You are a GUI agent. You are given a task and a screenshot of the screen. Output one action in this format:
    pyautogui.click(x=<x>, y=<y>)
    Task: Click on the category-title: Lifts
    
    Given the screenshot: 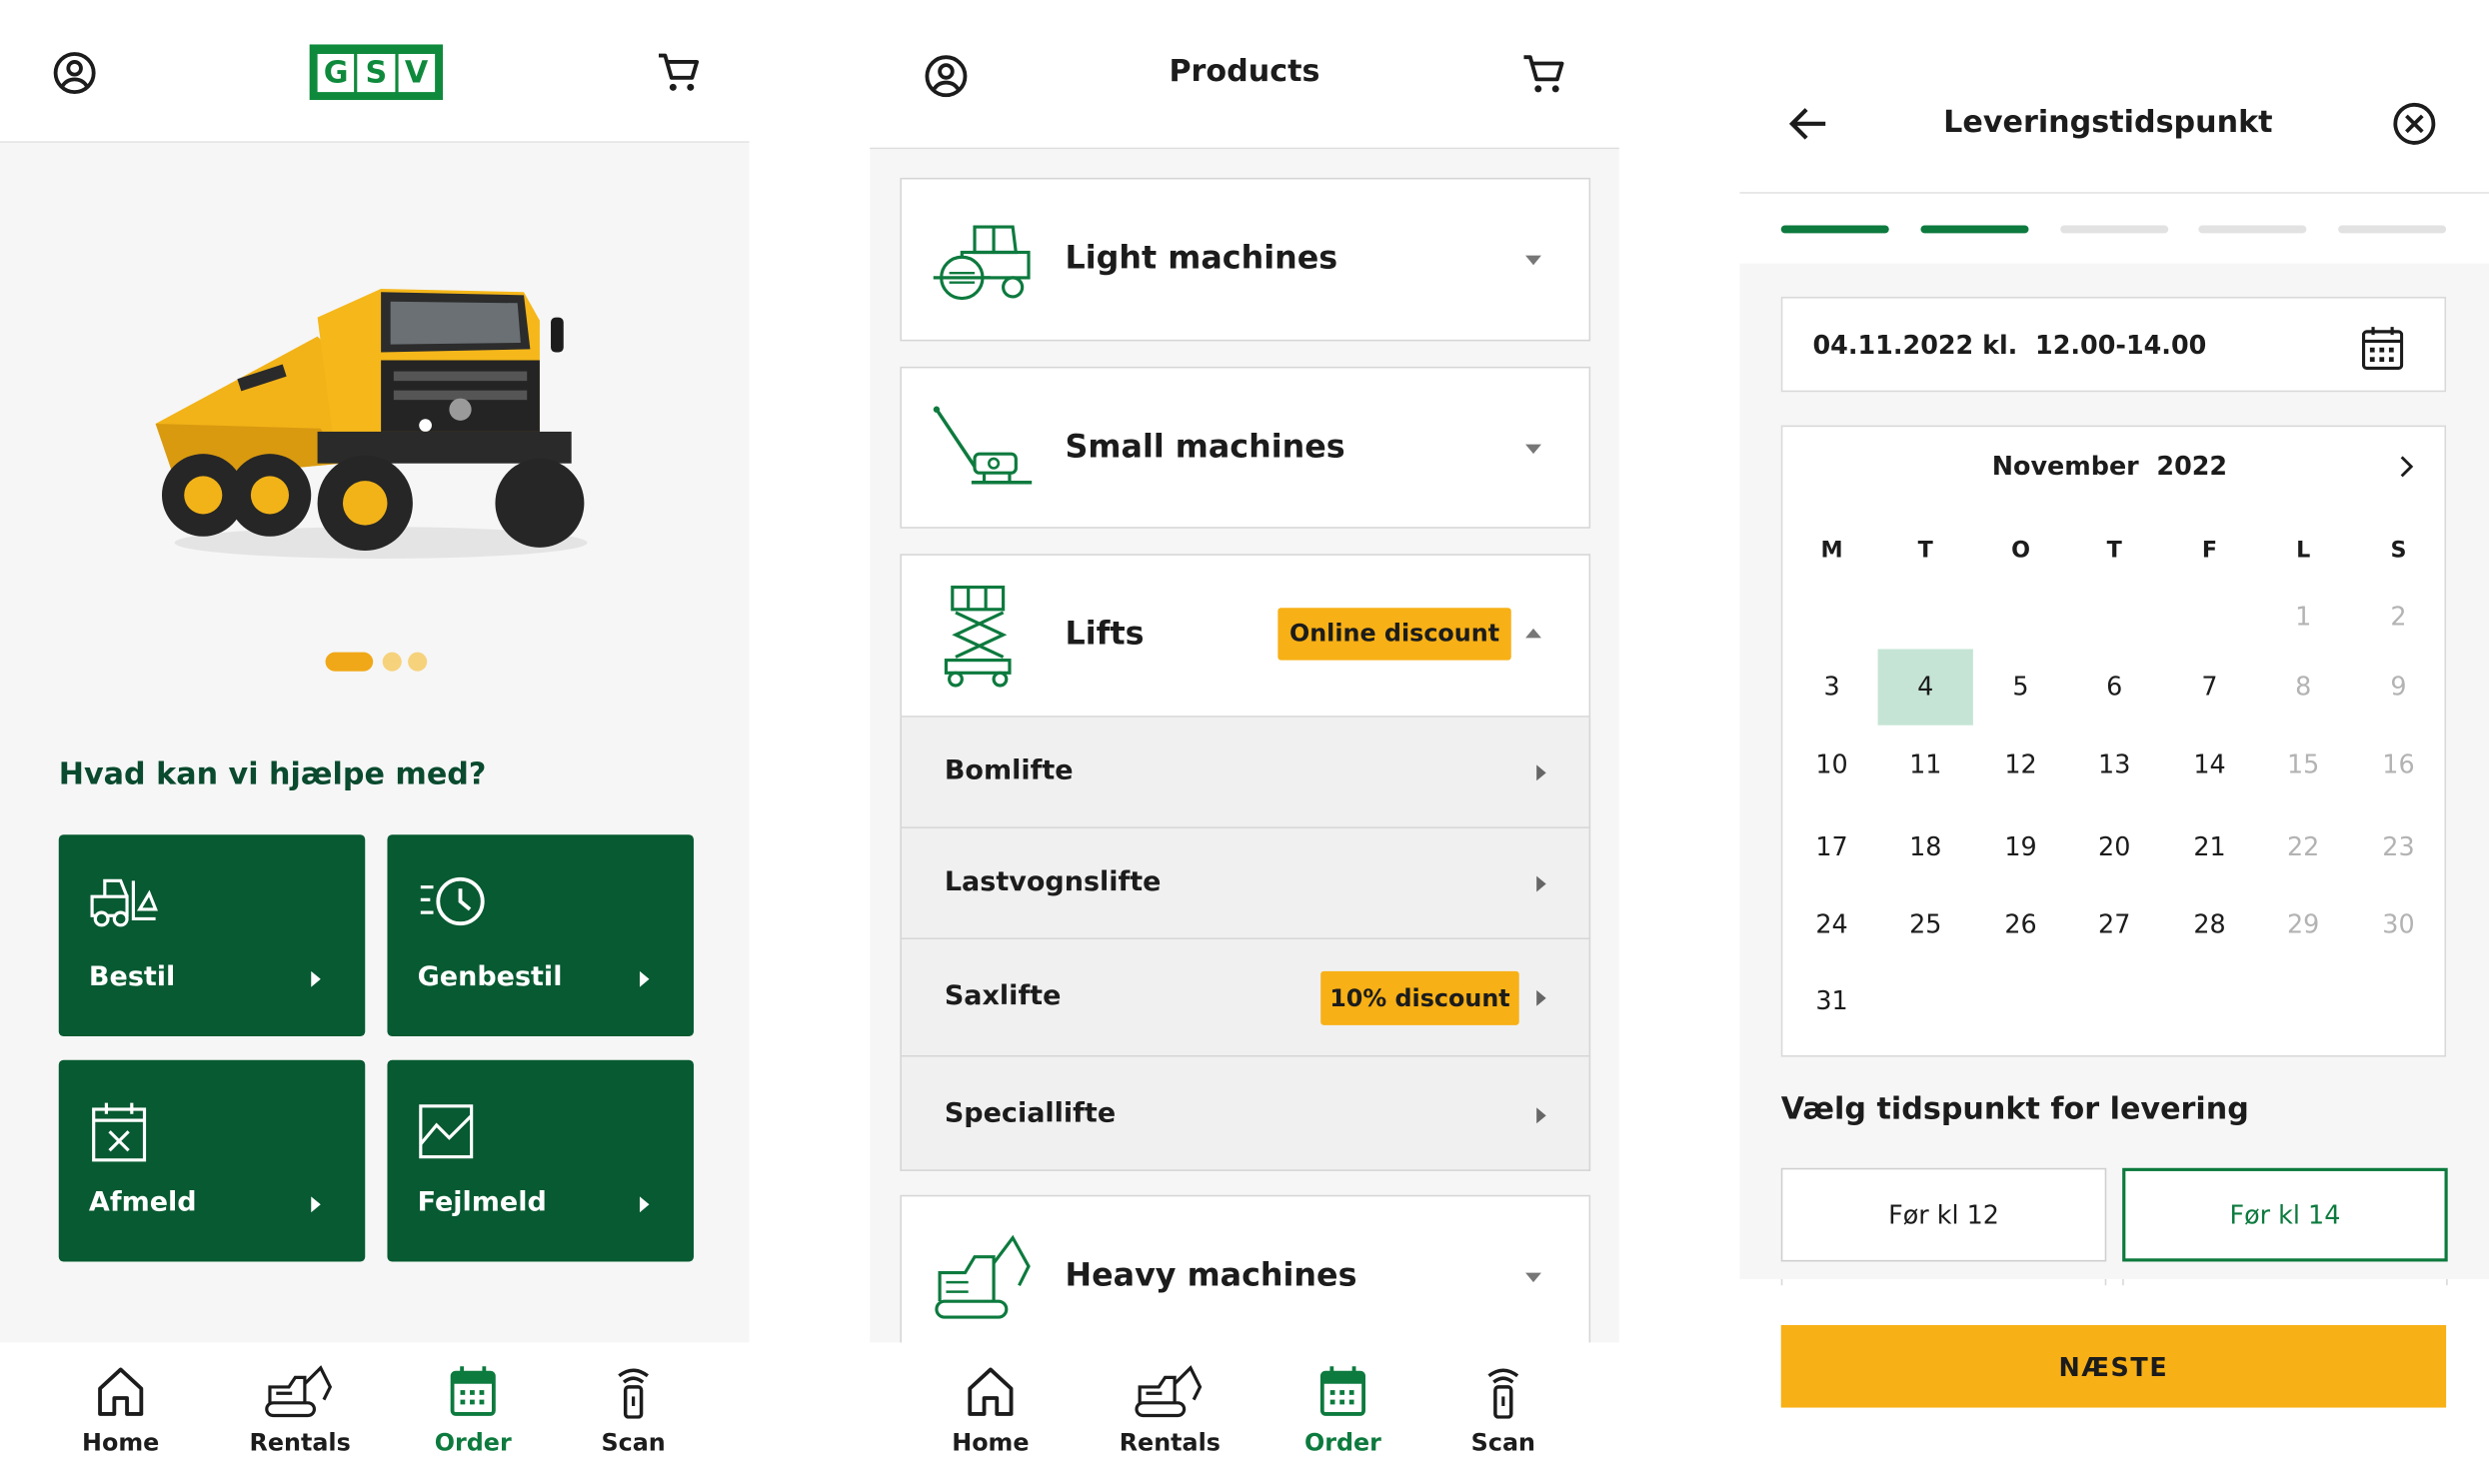 What is the action you would take?
    pyautogui.click(x=1105, y=633)
    